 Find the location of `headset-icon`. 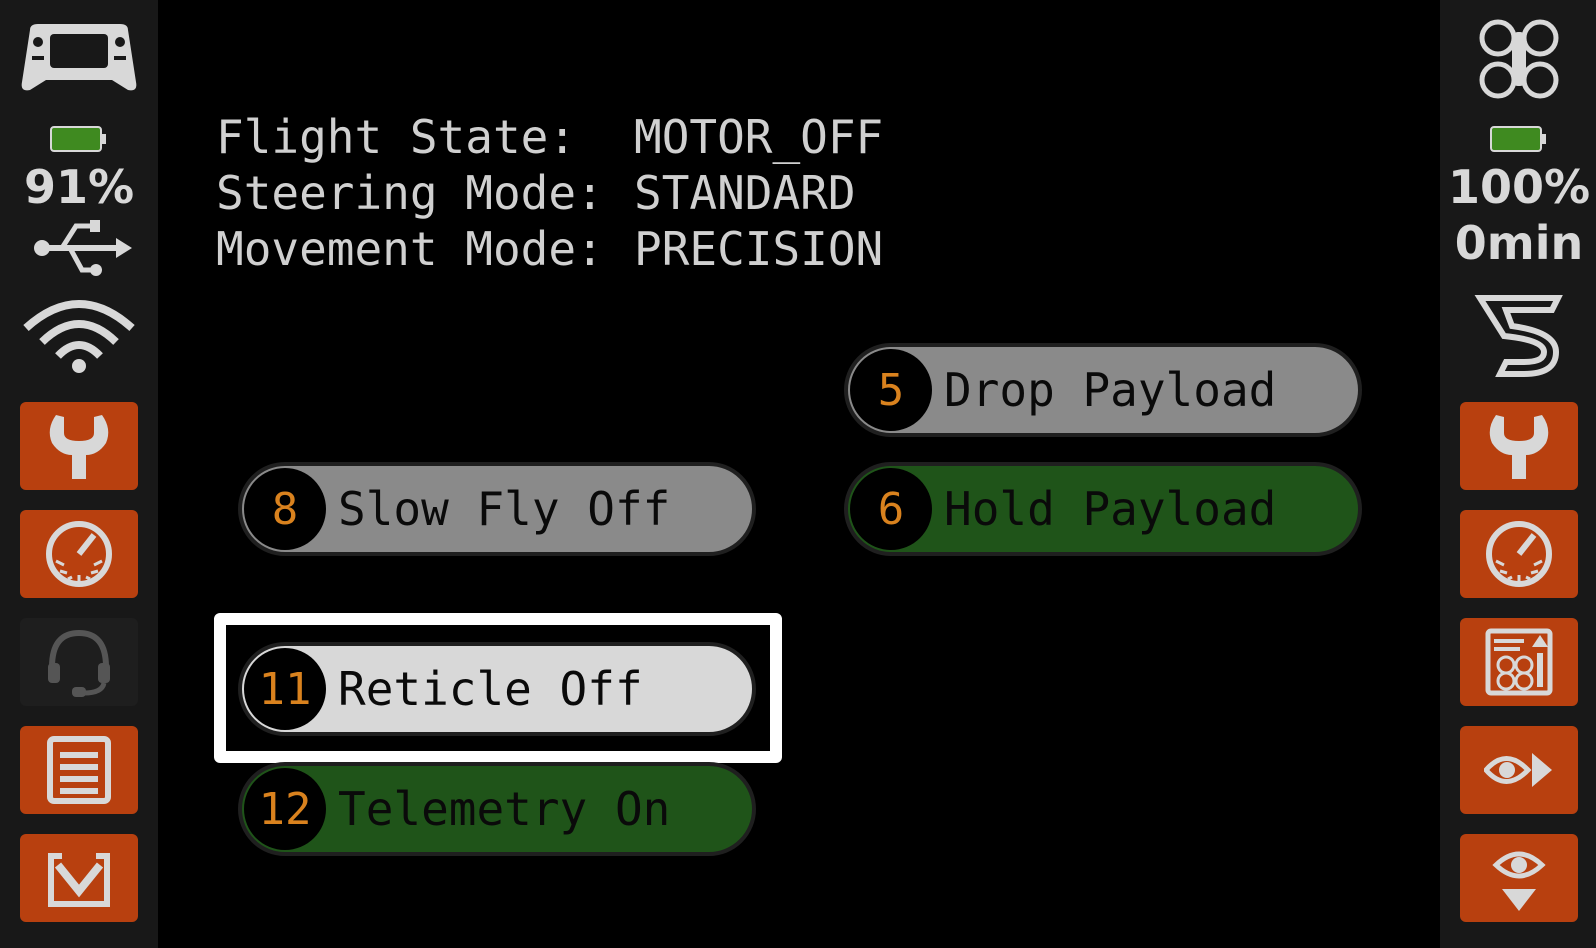

headset-icon is located at coordinates (79, 663).